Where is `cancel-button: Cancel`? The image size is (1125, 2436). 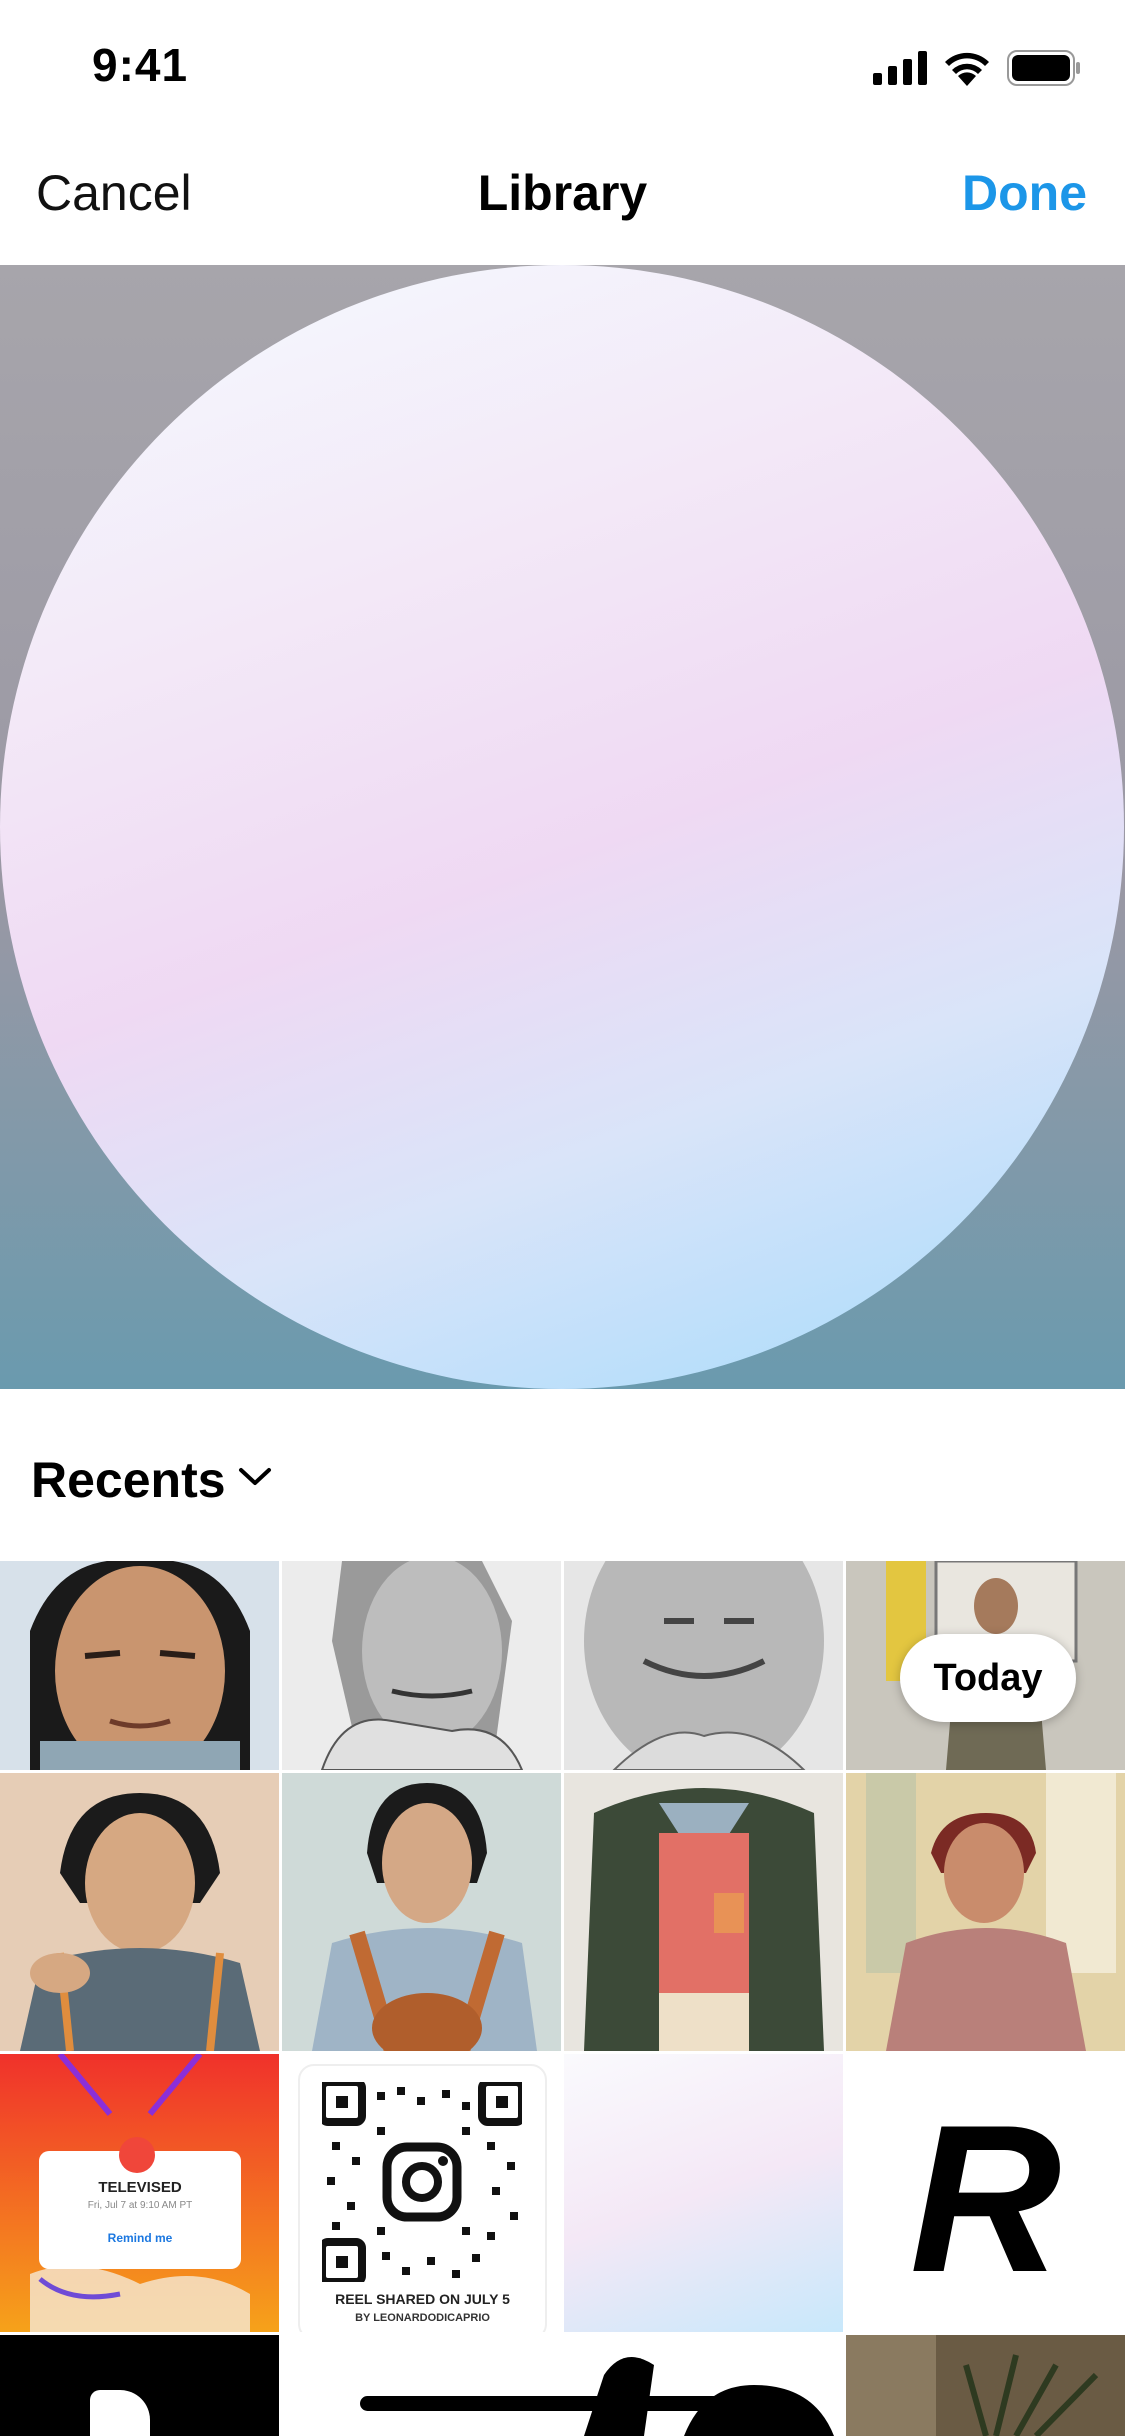 cancel-button: Cancel is located at coordinates (114, 193).